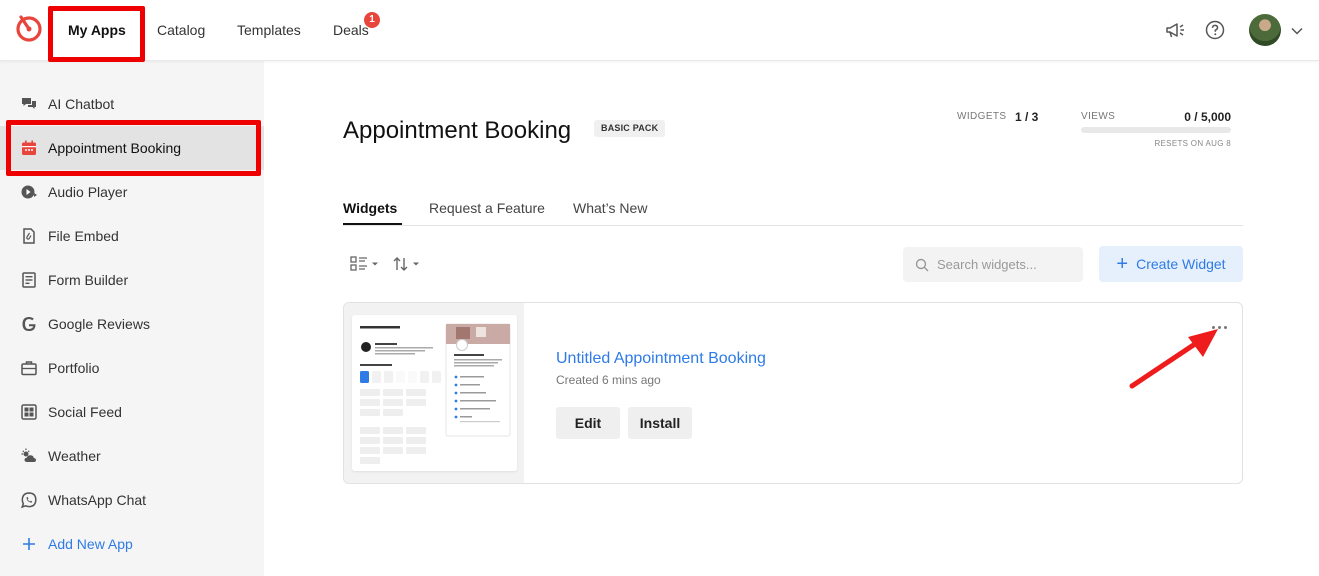 The width and height of the screenshot is (1319, 576). Describe the element at coordinates (269, 30) in the screenshot. I see `nav-templates: Templates` at that location.